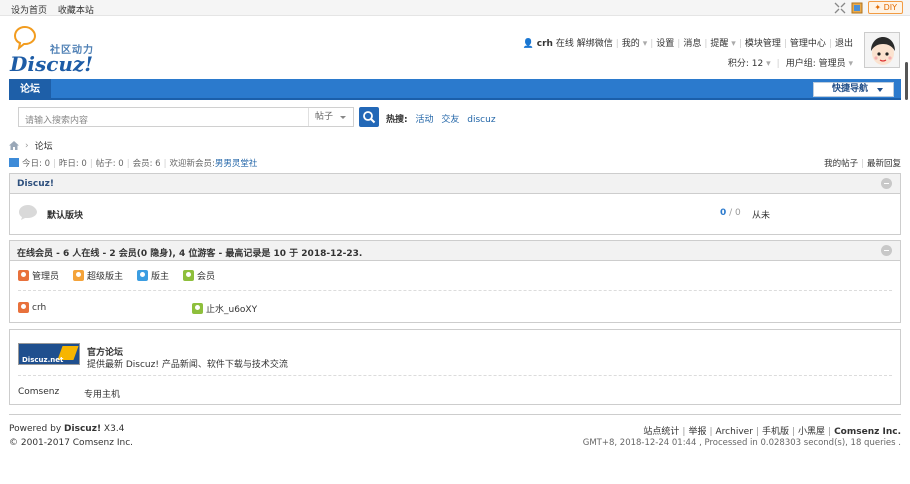  I want to click on user-icon: 👤, so click(528, 44).